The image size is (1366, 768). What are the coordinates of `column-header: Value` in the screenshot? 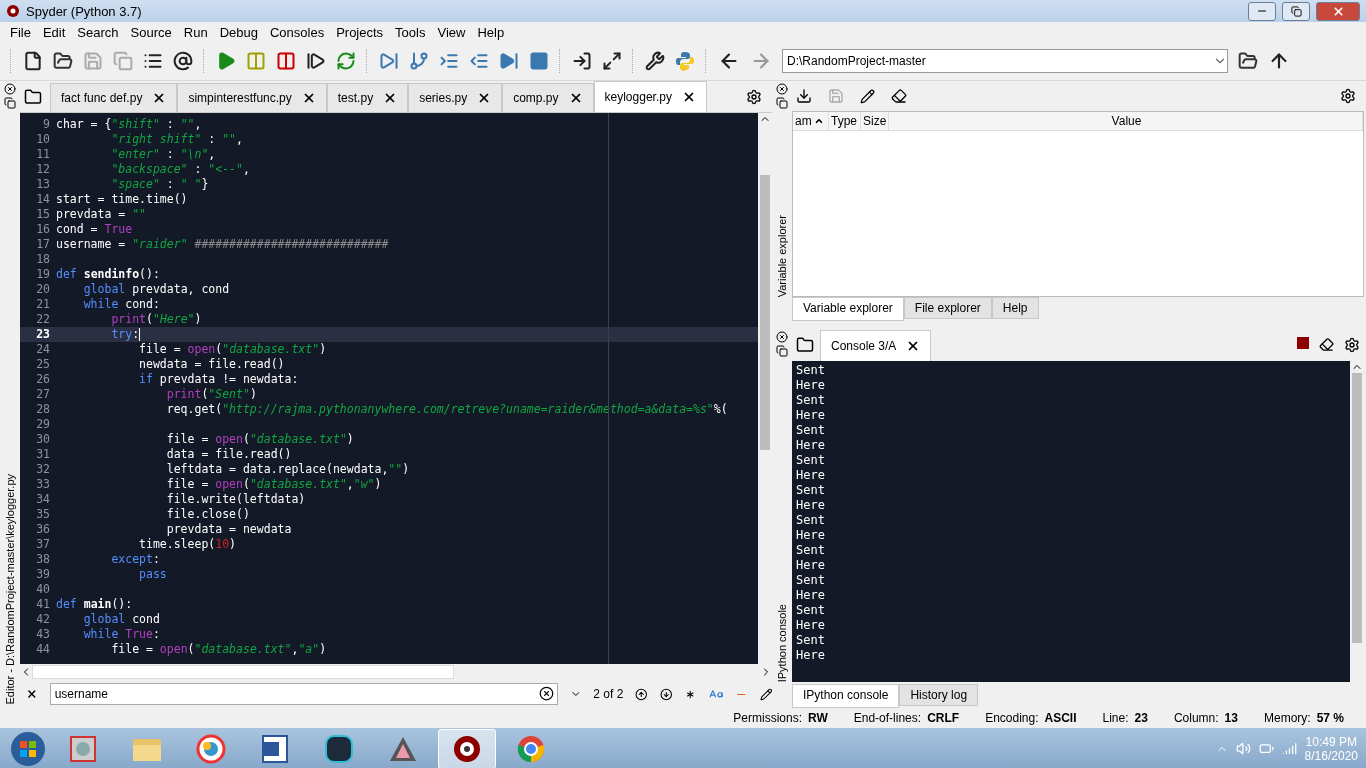 It's located at (1126, 121).